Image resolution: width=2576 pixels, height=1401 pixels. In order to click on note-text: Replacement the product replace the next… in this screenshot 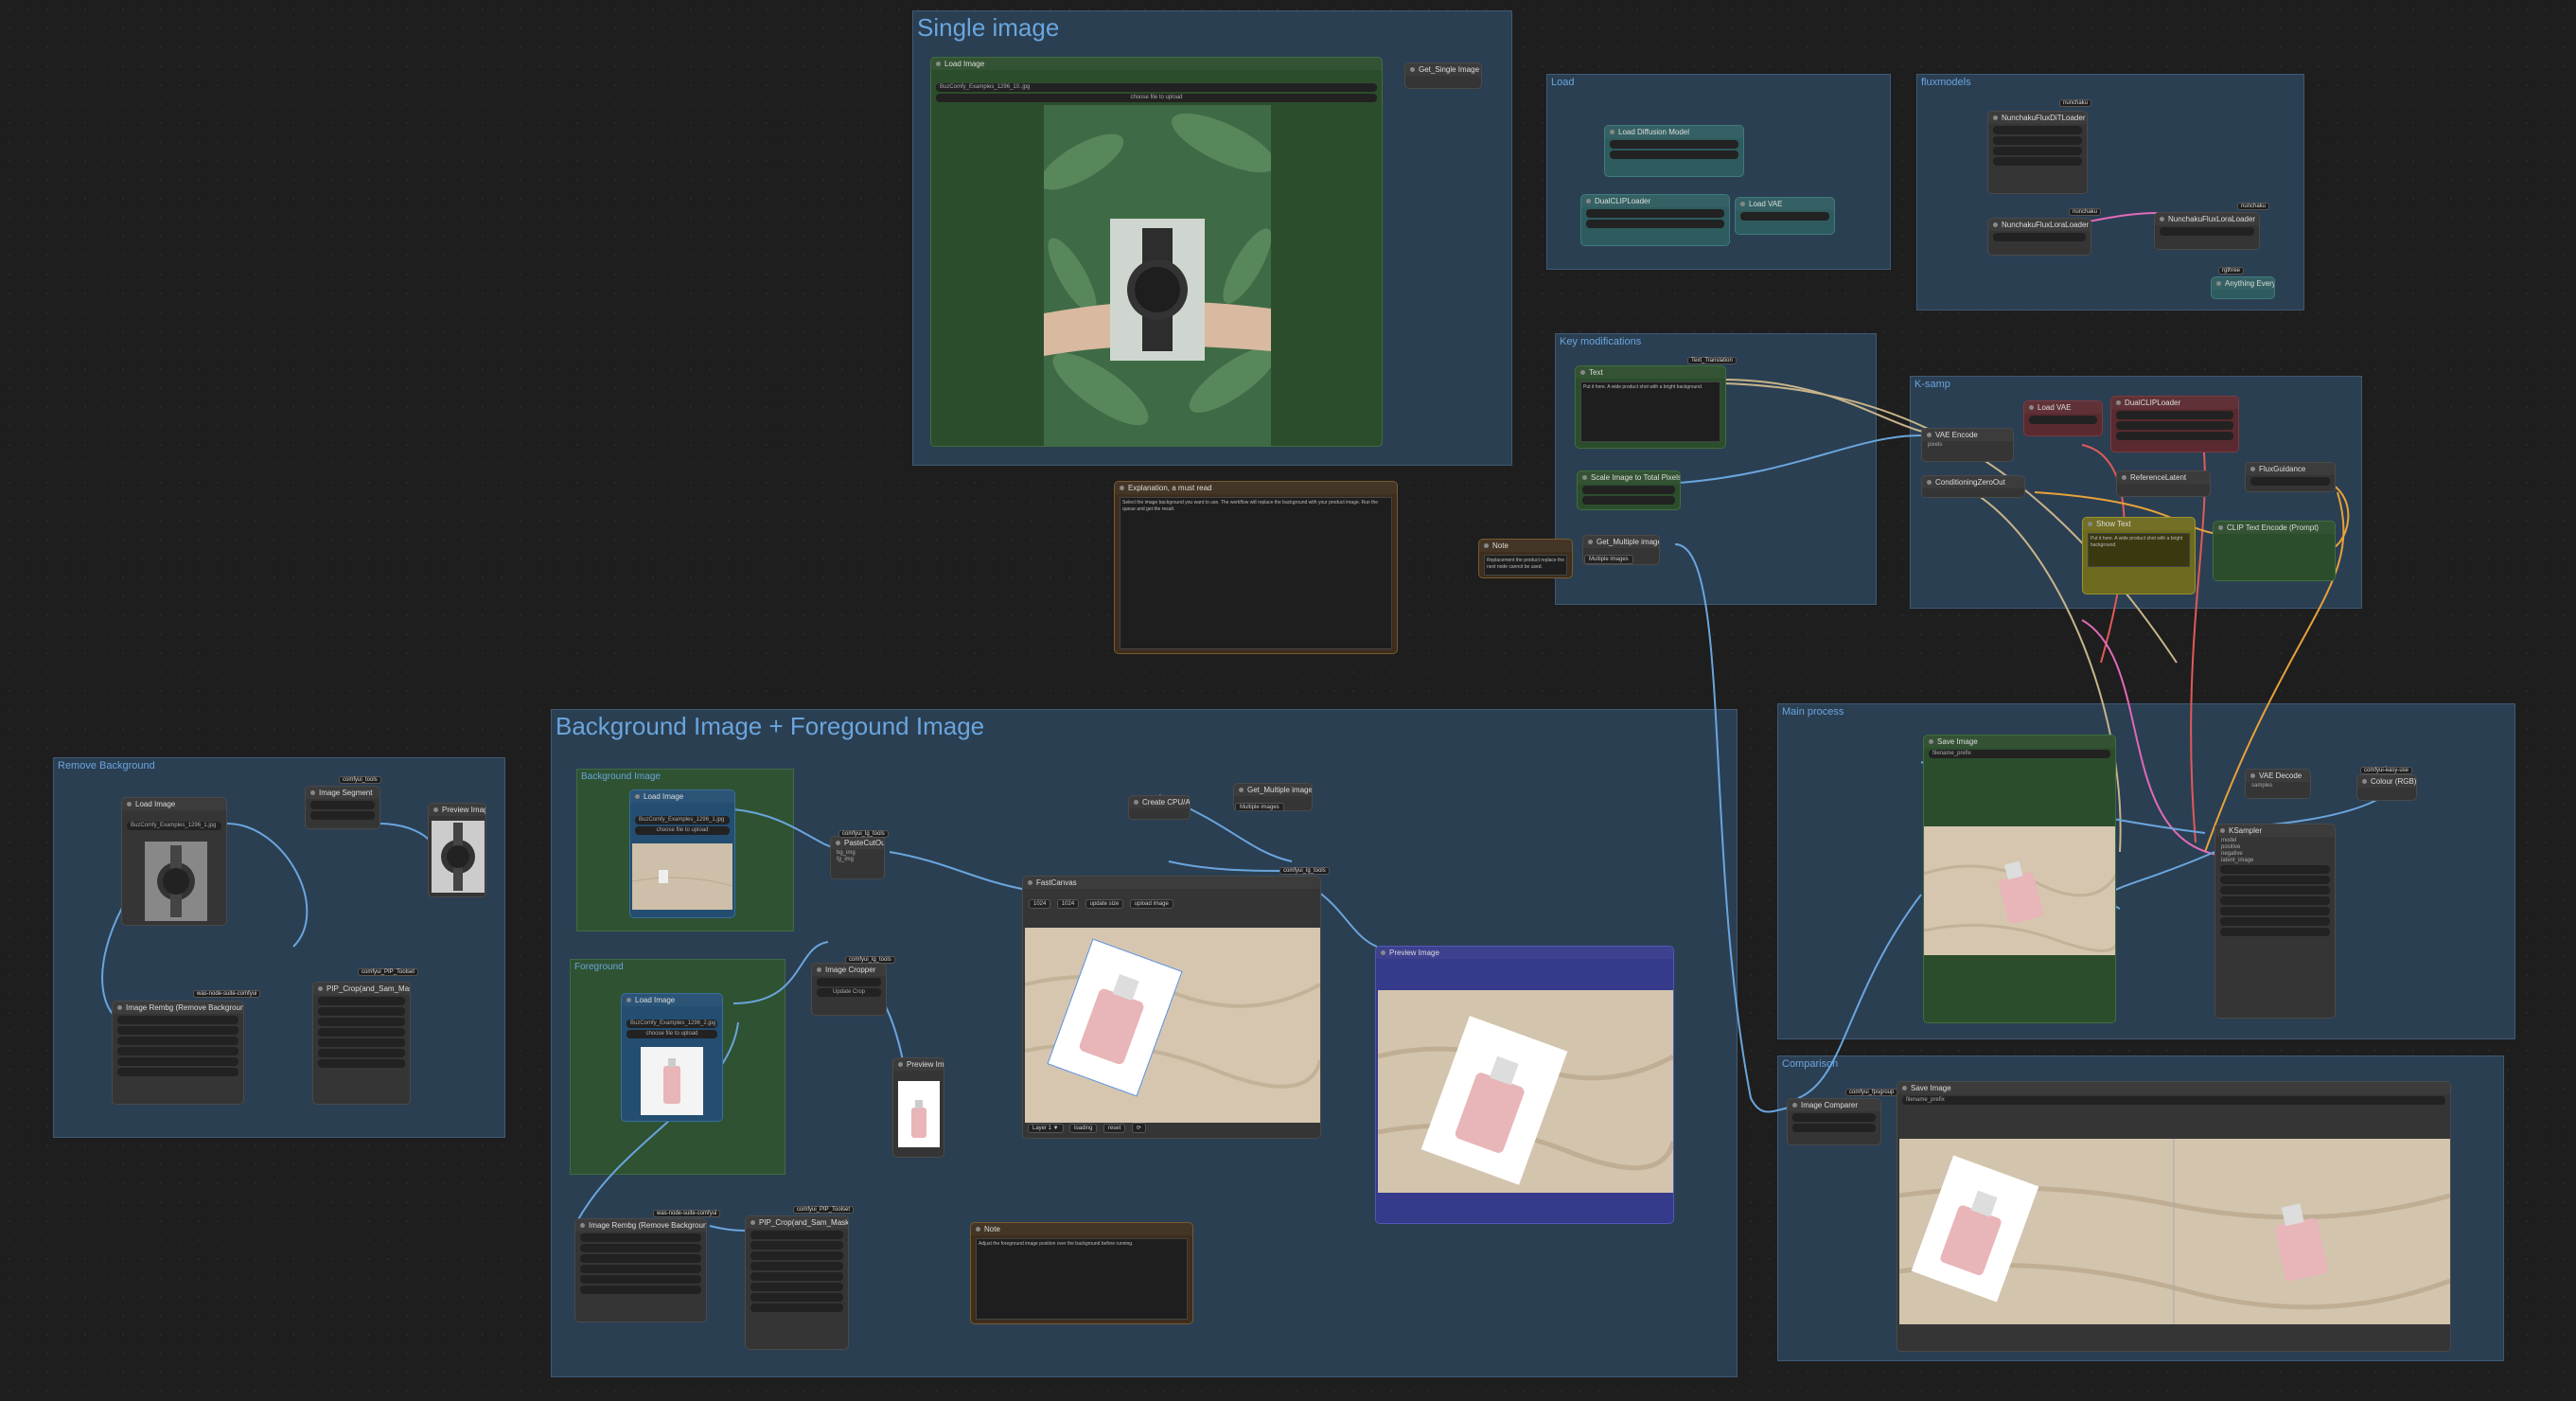, I will do `click(1525, 565)`.